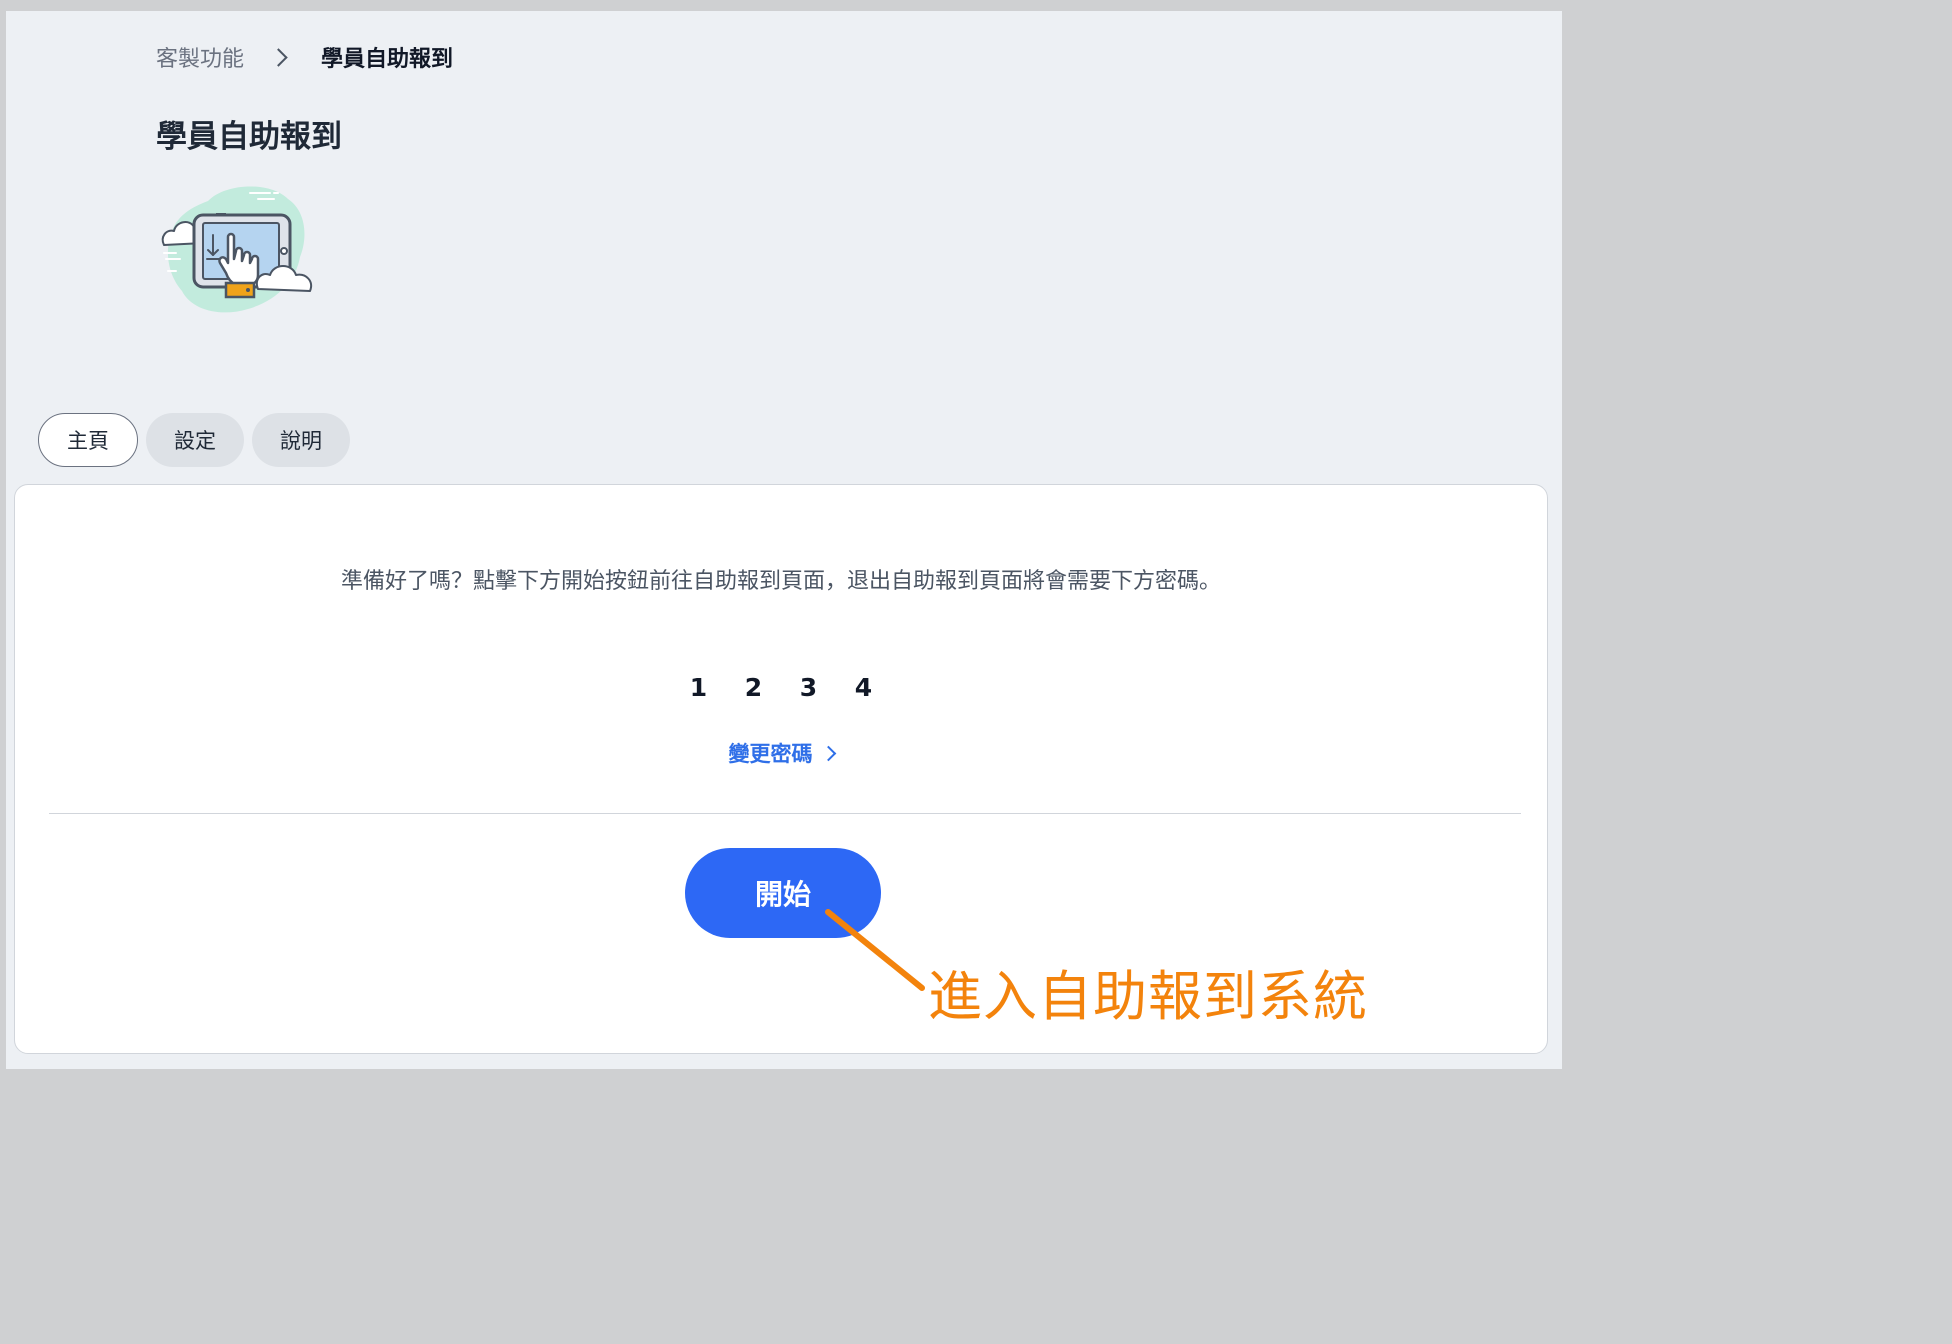 Image resolution: width=1952 pixels, height=1344 pixels. Describe the element at coordinates (770, 754) in the screenshot. I see `change-password-label: 變更密碼` at that location.